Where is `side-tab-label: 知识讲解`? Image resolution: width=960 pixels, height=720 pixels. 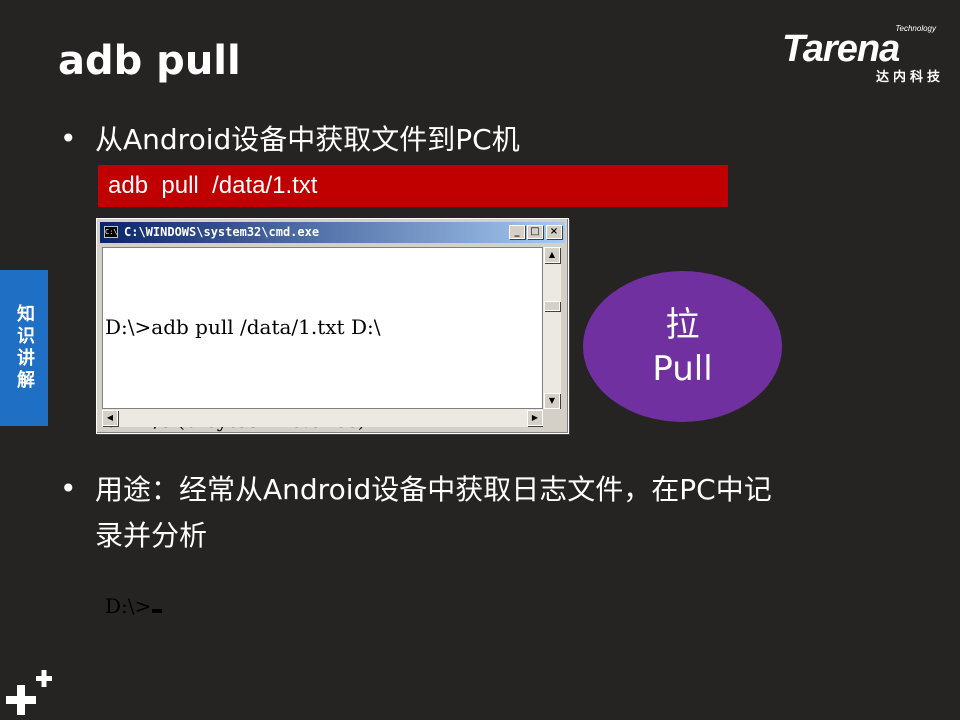 side-tab-label: 知识讲解 is located at coordinates (24, 348).